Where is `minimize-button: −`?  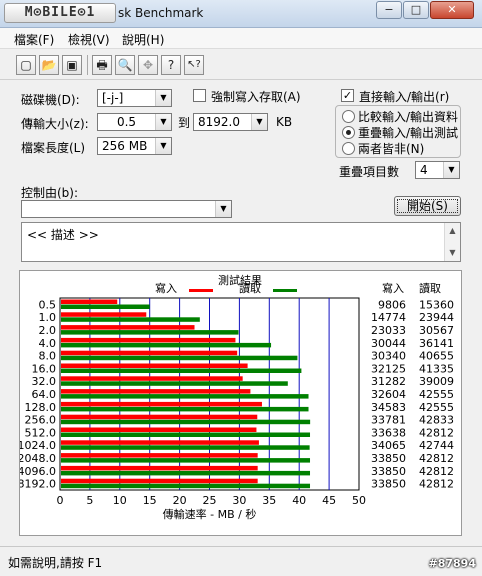 minimize-button: − is located at coordinates (389, 10).